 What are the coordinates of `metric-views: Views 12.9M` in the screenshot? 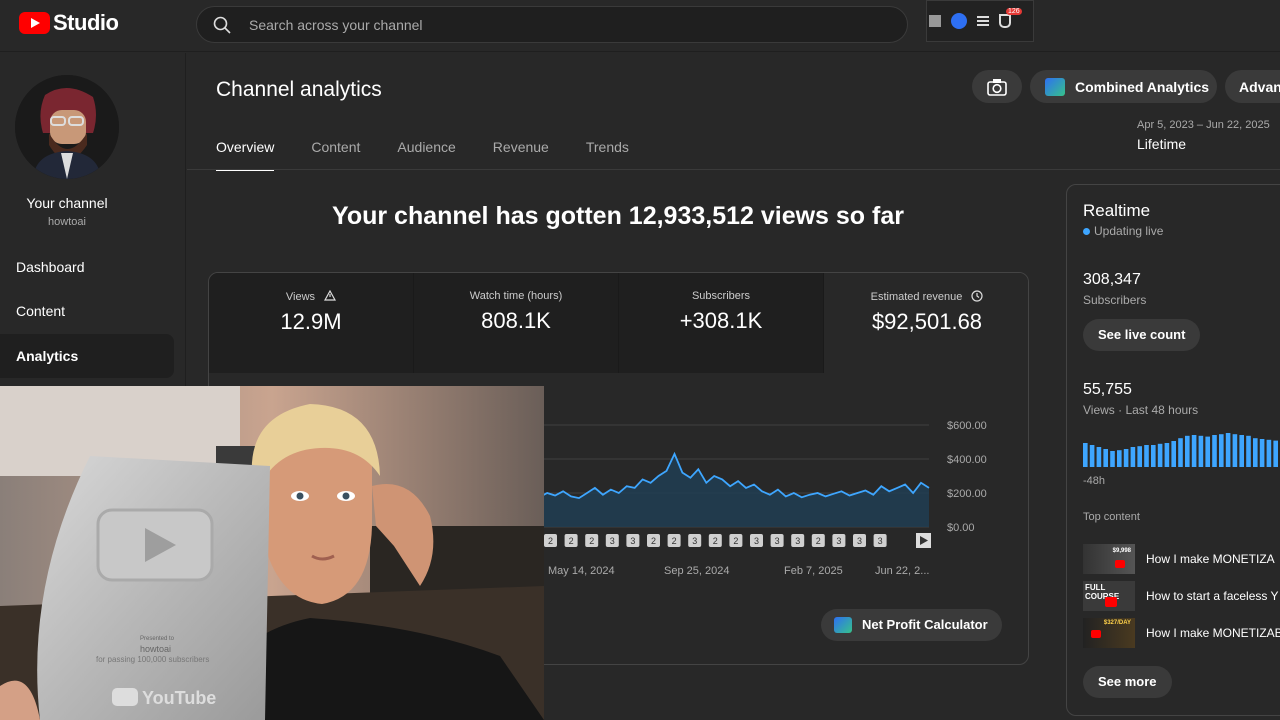 It's located at (311, 323).